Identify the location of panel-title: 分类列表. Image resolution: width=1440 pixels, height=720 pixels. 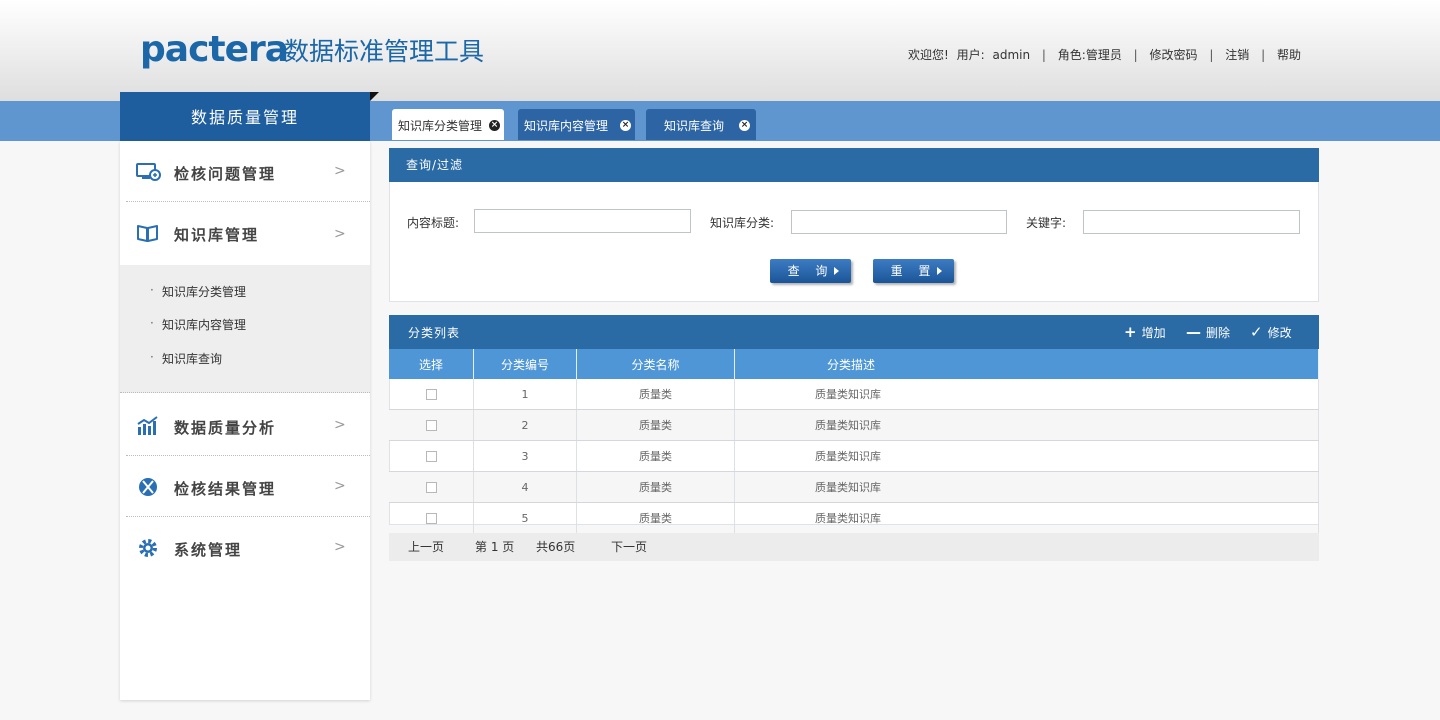
(434, 333).